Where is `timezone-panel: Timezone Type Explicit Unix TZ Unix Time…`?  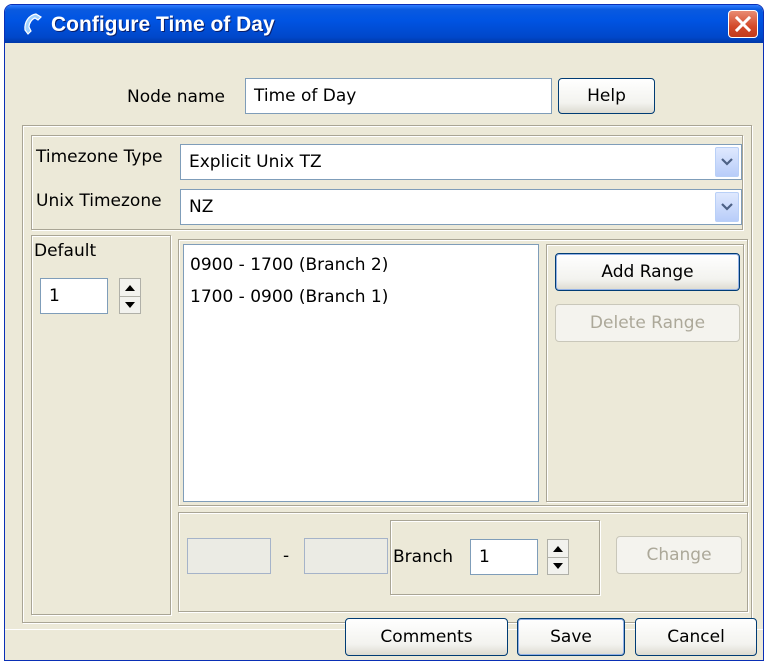 timezone-panel: Timezone Type Explicit Unix TZ Unix Time… is located at coordinates (387, 182).